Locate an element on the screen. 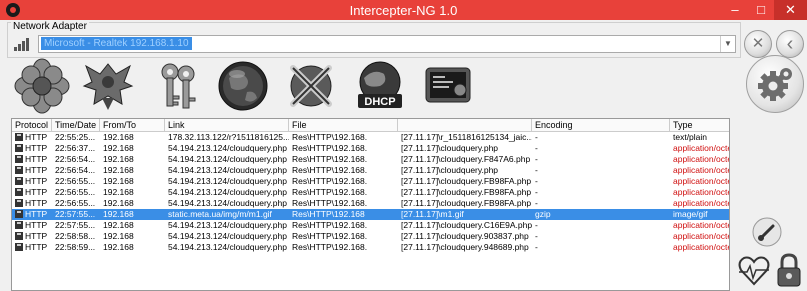 This screenshot has width=807, height=291. title-bar: Intercepter-NG 1.0 – □ ✕ is located at coordinates (403, 10).